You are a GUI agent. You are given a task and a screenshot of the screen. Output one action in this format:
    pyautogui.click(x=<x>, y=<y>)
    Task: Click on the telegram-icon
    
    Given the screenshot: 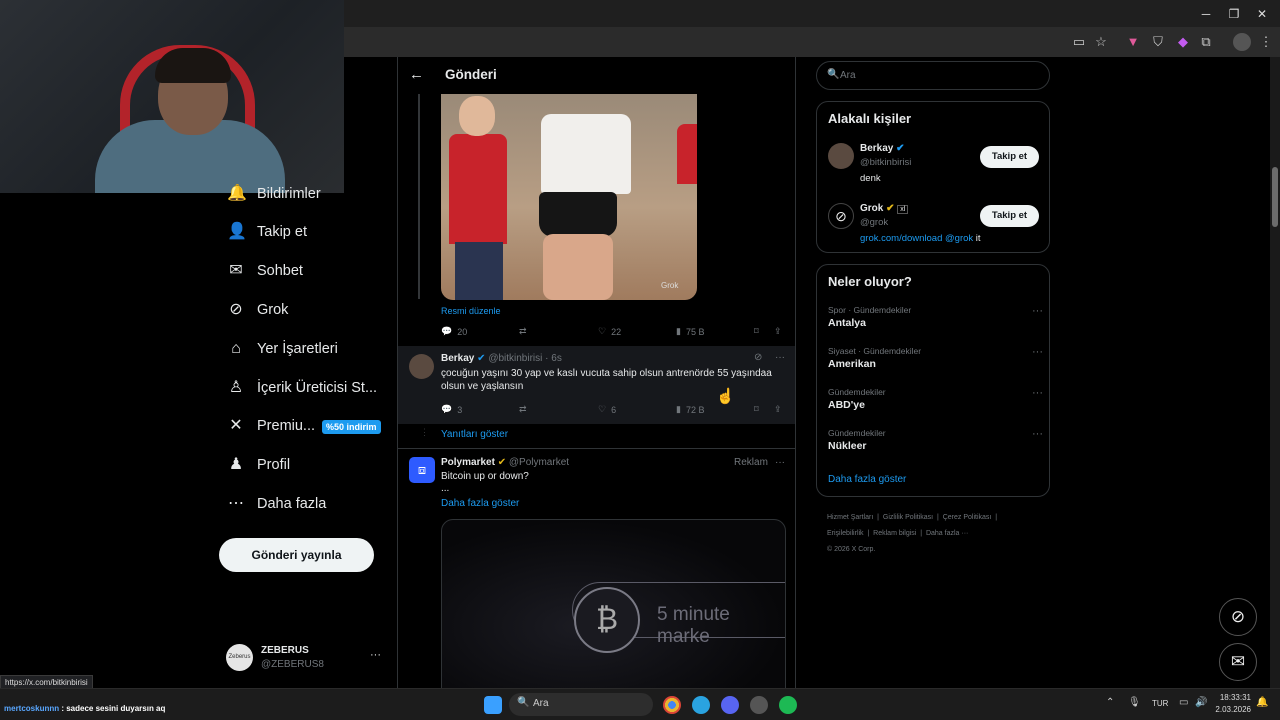 What is the action you would take?
    pyautogui.click(x=701, y=705)
    